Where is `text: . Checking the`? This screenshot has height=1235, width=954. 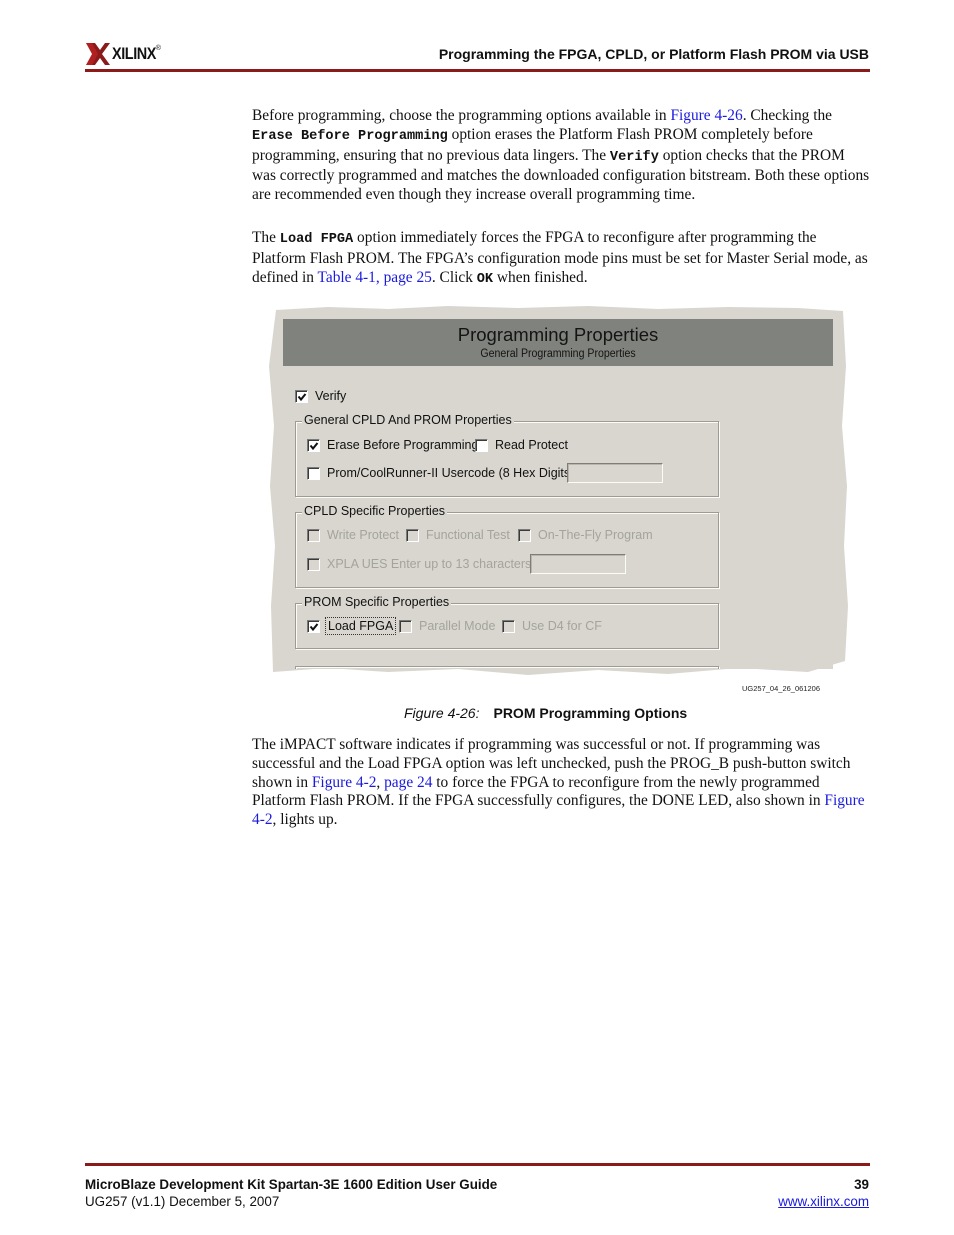 text: . Checking the is located at coordinates (787, 115).